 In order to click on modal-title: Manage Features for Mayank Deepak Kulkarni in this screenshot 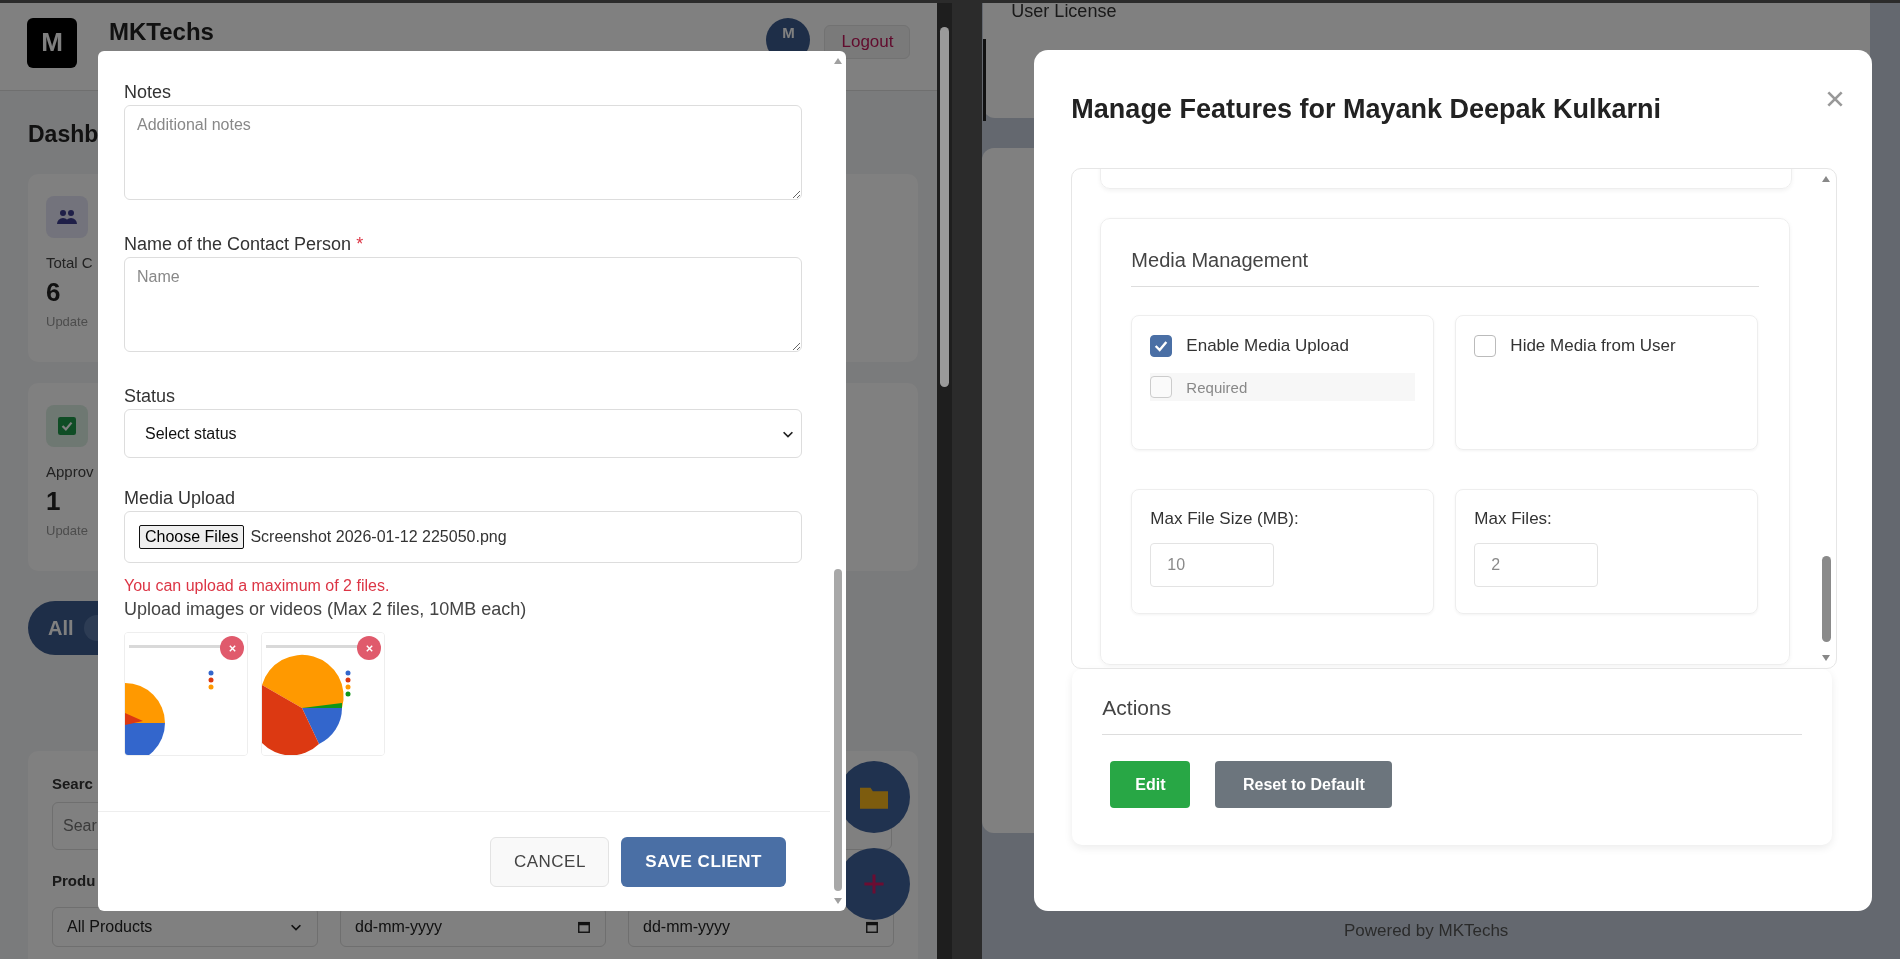, I will do `click(1367, 110)`.